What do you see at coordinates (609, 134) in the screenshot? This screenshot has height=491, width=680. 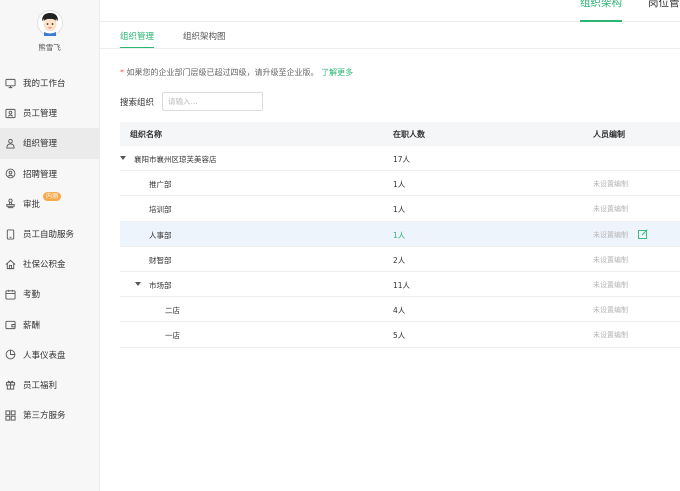 I see `header-staffing: 人员编制` at bounding box center [609, 134].